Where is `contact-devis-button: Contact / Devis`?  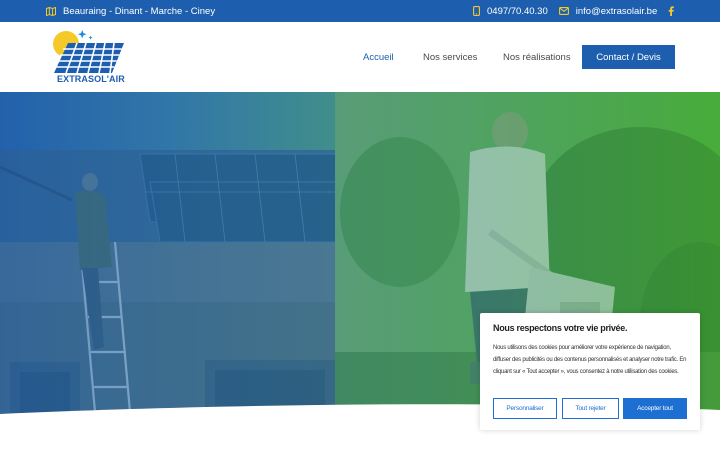 contact-devis-button: Contact / Devis is located at coordinates (628, 57).